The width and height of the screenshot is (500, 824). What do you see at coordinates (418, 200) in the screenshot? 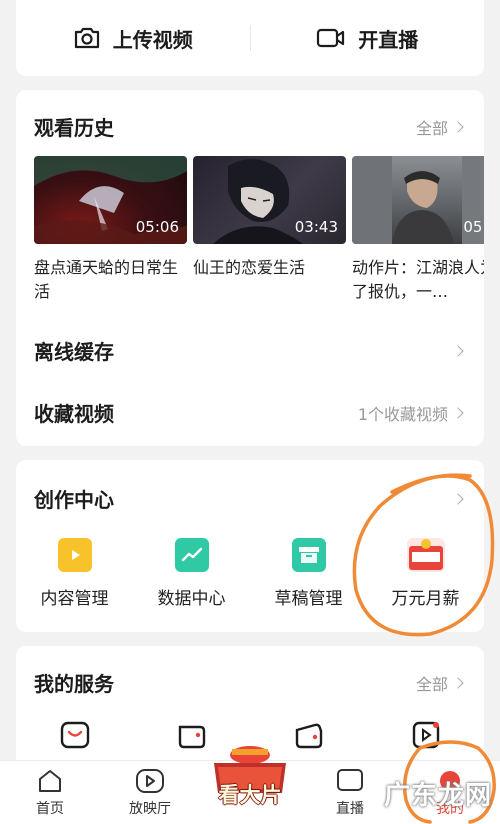
I see `video-thumbnail: 05:4` at bounding box center [418, 200].